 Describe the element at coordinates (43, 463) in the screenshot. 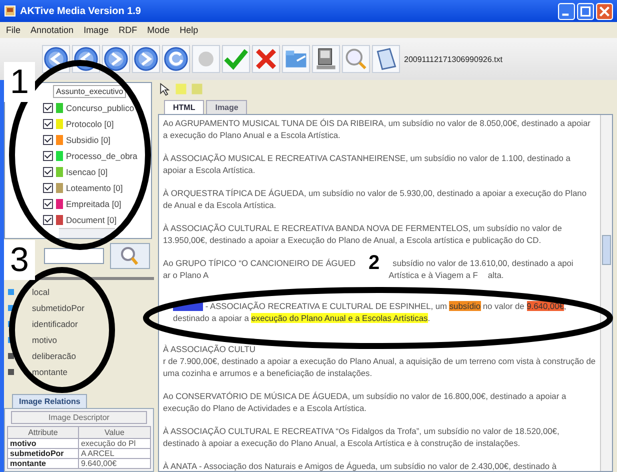

I see `table-cell: montante` at that location.